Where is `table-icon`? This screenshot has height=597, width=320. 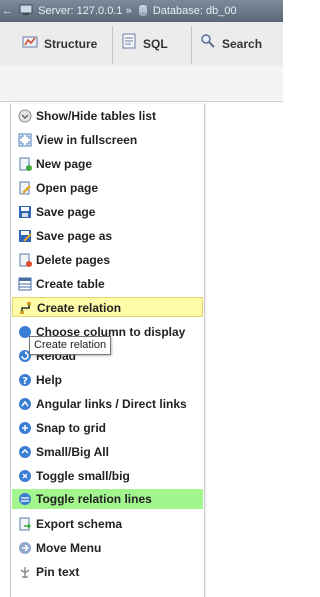 table-icon is located at coordinates (25, 284).